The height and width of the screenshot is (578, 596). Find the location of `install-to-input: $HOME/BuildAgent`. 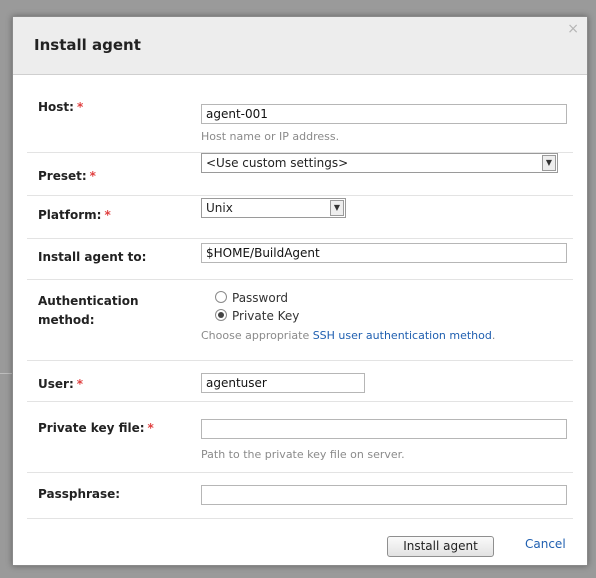

install-to-input: $HOME/BuildAgent is located at coordinates (384, 253).